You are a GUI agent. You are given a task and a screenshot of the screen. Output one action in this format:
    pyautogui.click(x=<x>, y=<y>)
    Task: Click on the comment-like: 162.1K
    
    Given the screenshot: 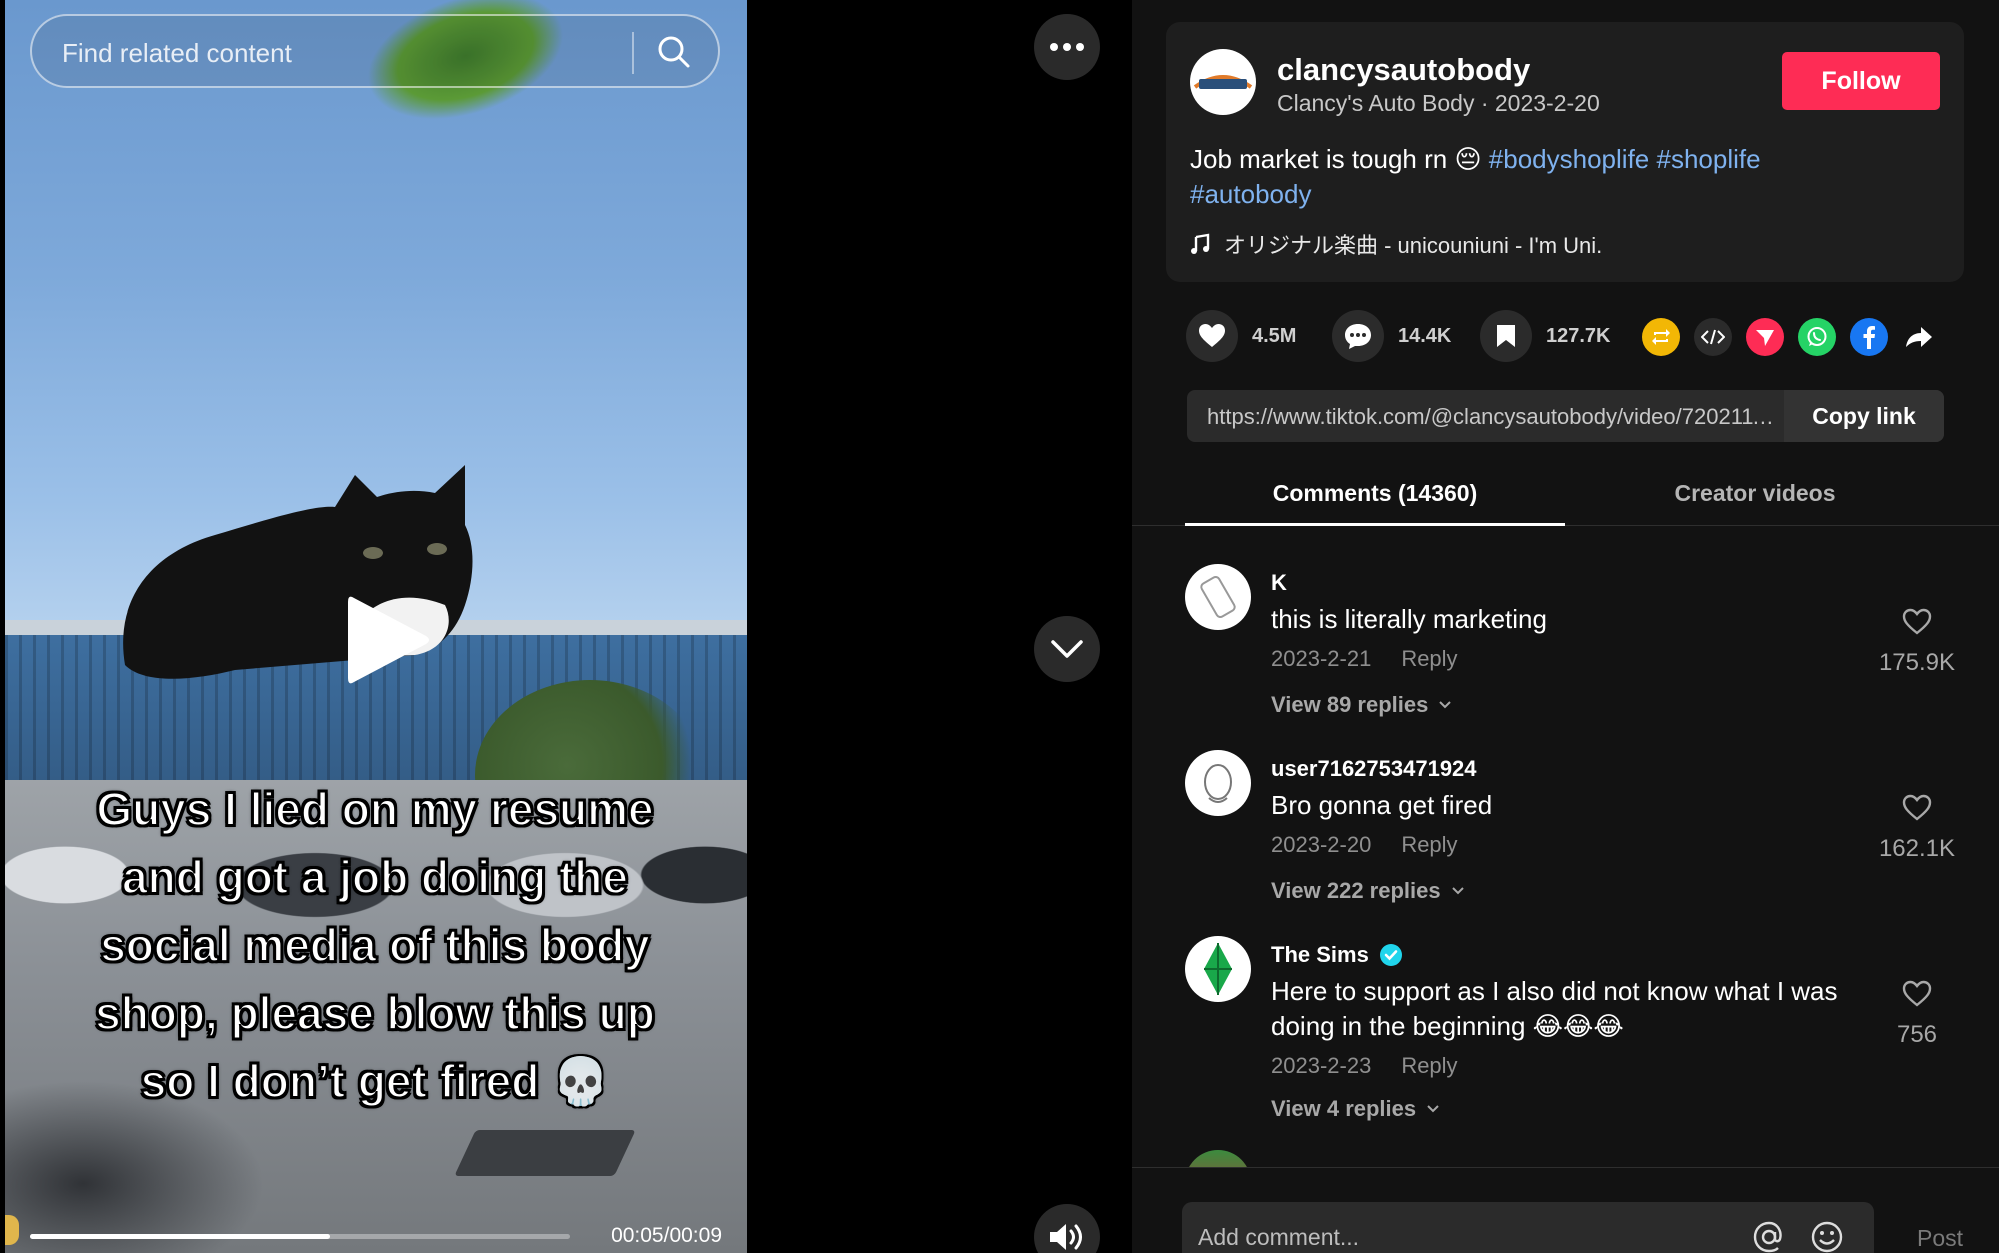 What is the action you would take?
    pyautogui.click(x=1917, y=828)
    